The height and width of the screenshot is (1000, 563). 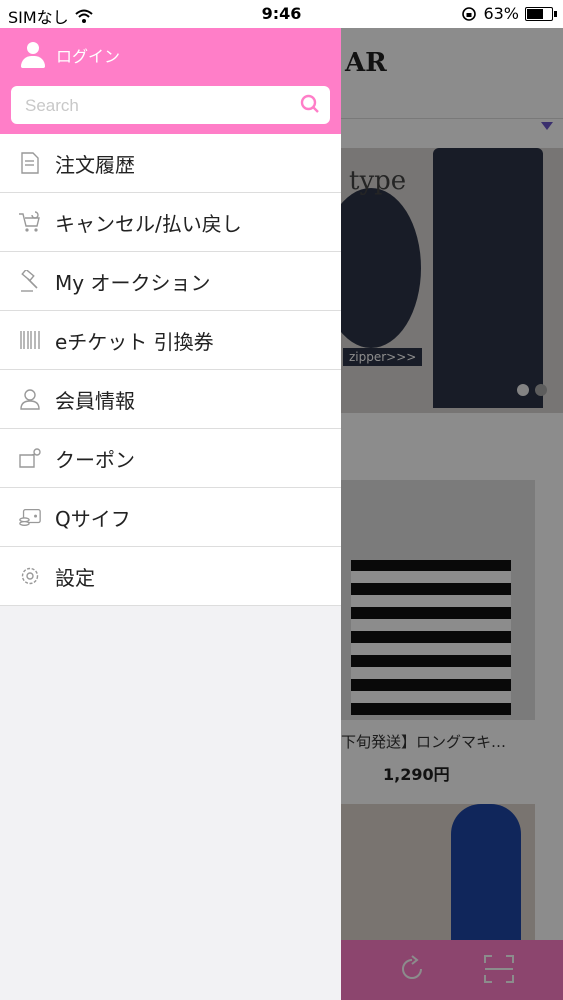 I want to click on menu-item-my-auction: My オークション, so click(x=170, y=281).